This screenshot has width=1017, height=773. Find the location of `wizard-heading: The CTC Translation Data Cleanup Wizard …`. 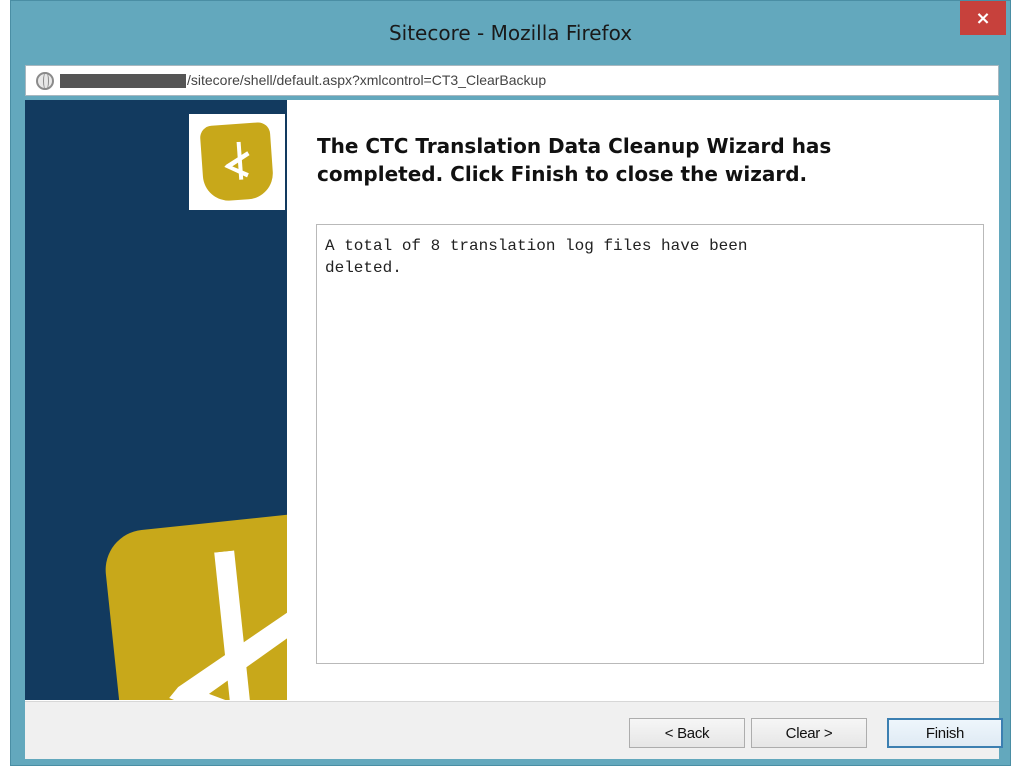

wizard-heading: The CTC Translation Data Cleanup Wizard … is located at coordinates (574, 160).